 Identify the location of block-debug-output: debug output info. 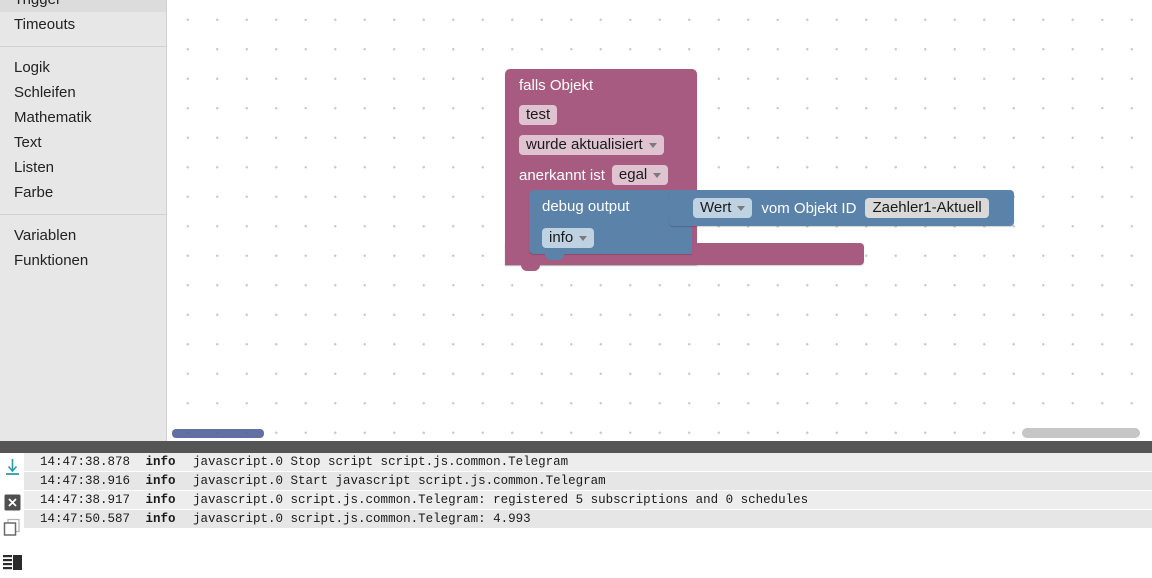
(610, 225).